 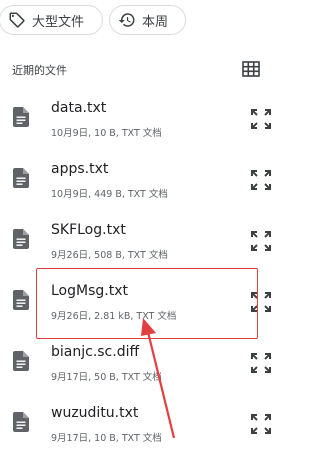 What do you see at coordinates (145, 362) in the screenshot?
I see `file-row: bianjc.sc.diff 9月17日, 50 B, TXT 文档` at bounding box center [145, 362].